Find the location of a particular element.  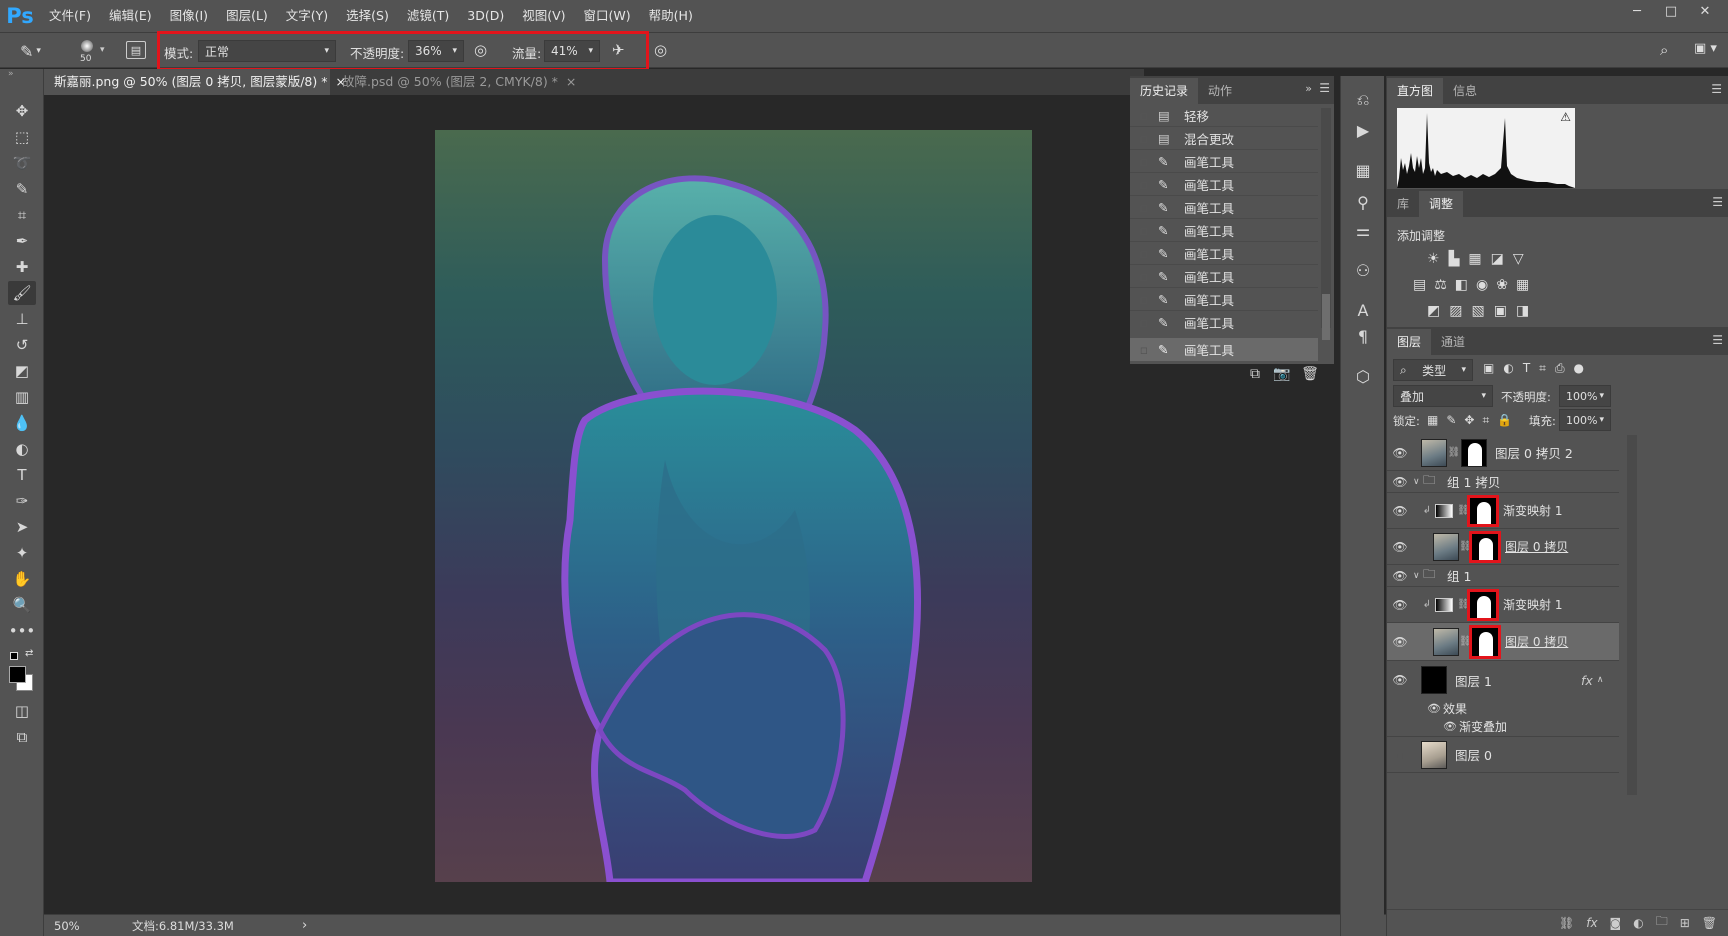

layer-row: 👁 ⛓ 图层 0 拷贝 2 is located at coordinates (1503, 453).